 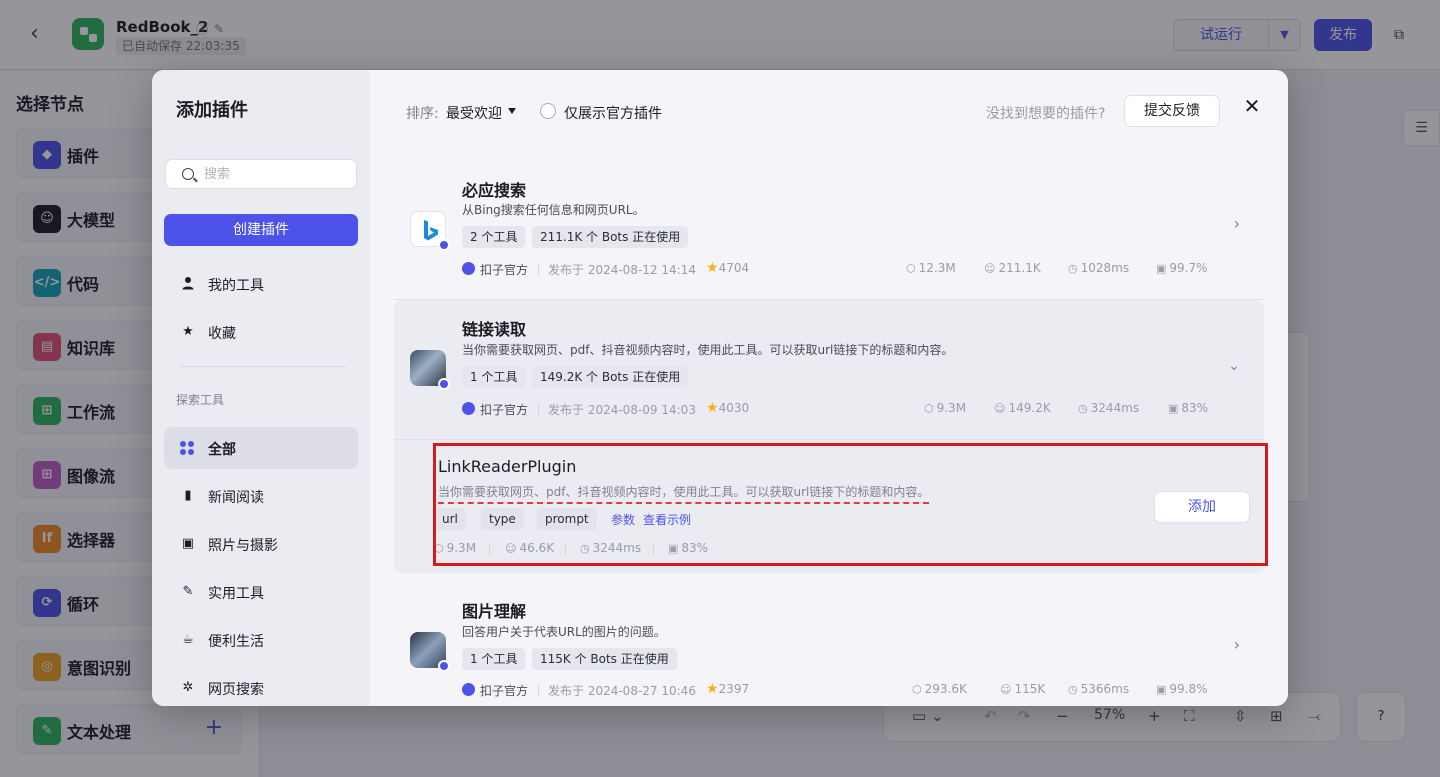 What do you see at coordinates (567, 519) in the screenshot?
I see `param-tag: prompt` at bounding box center [567, 519].